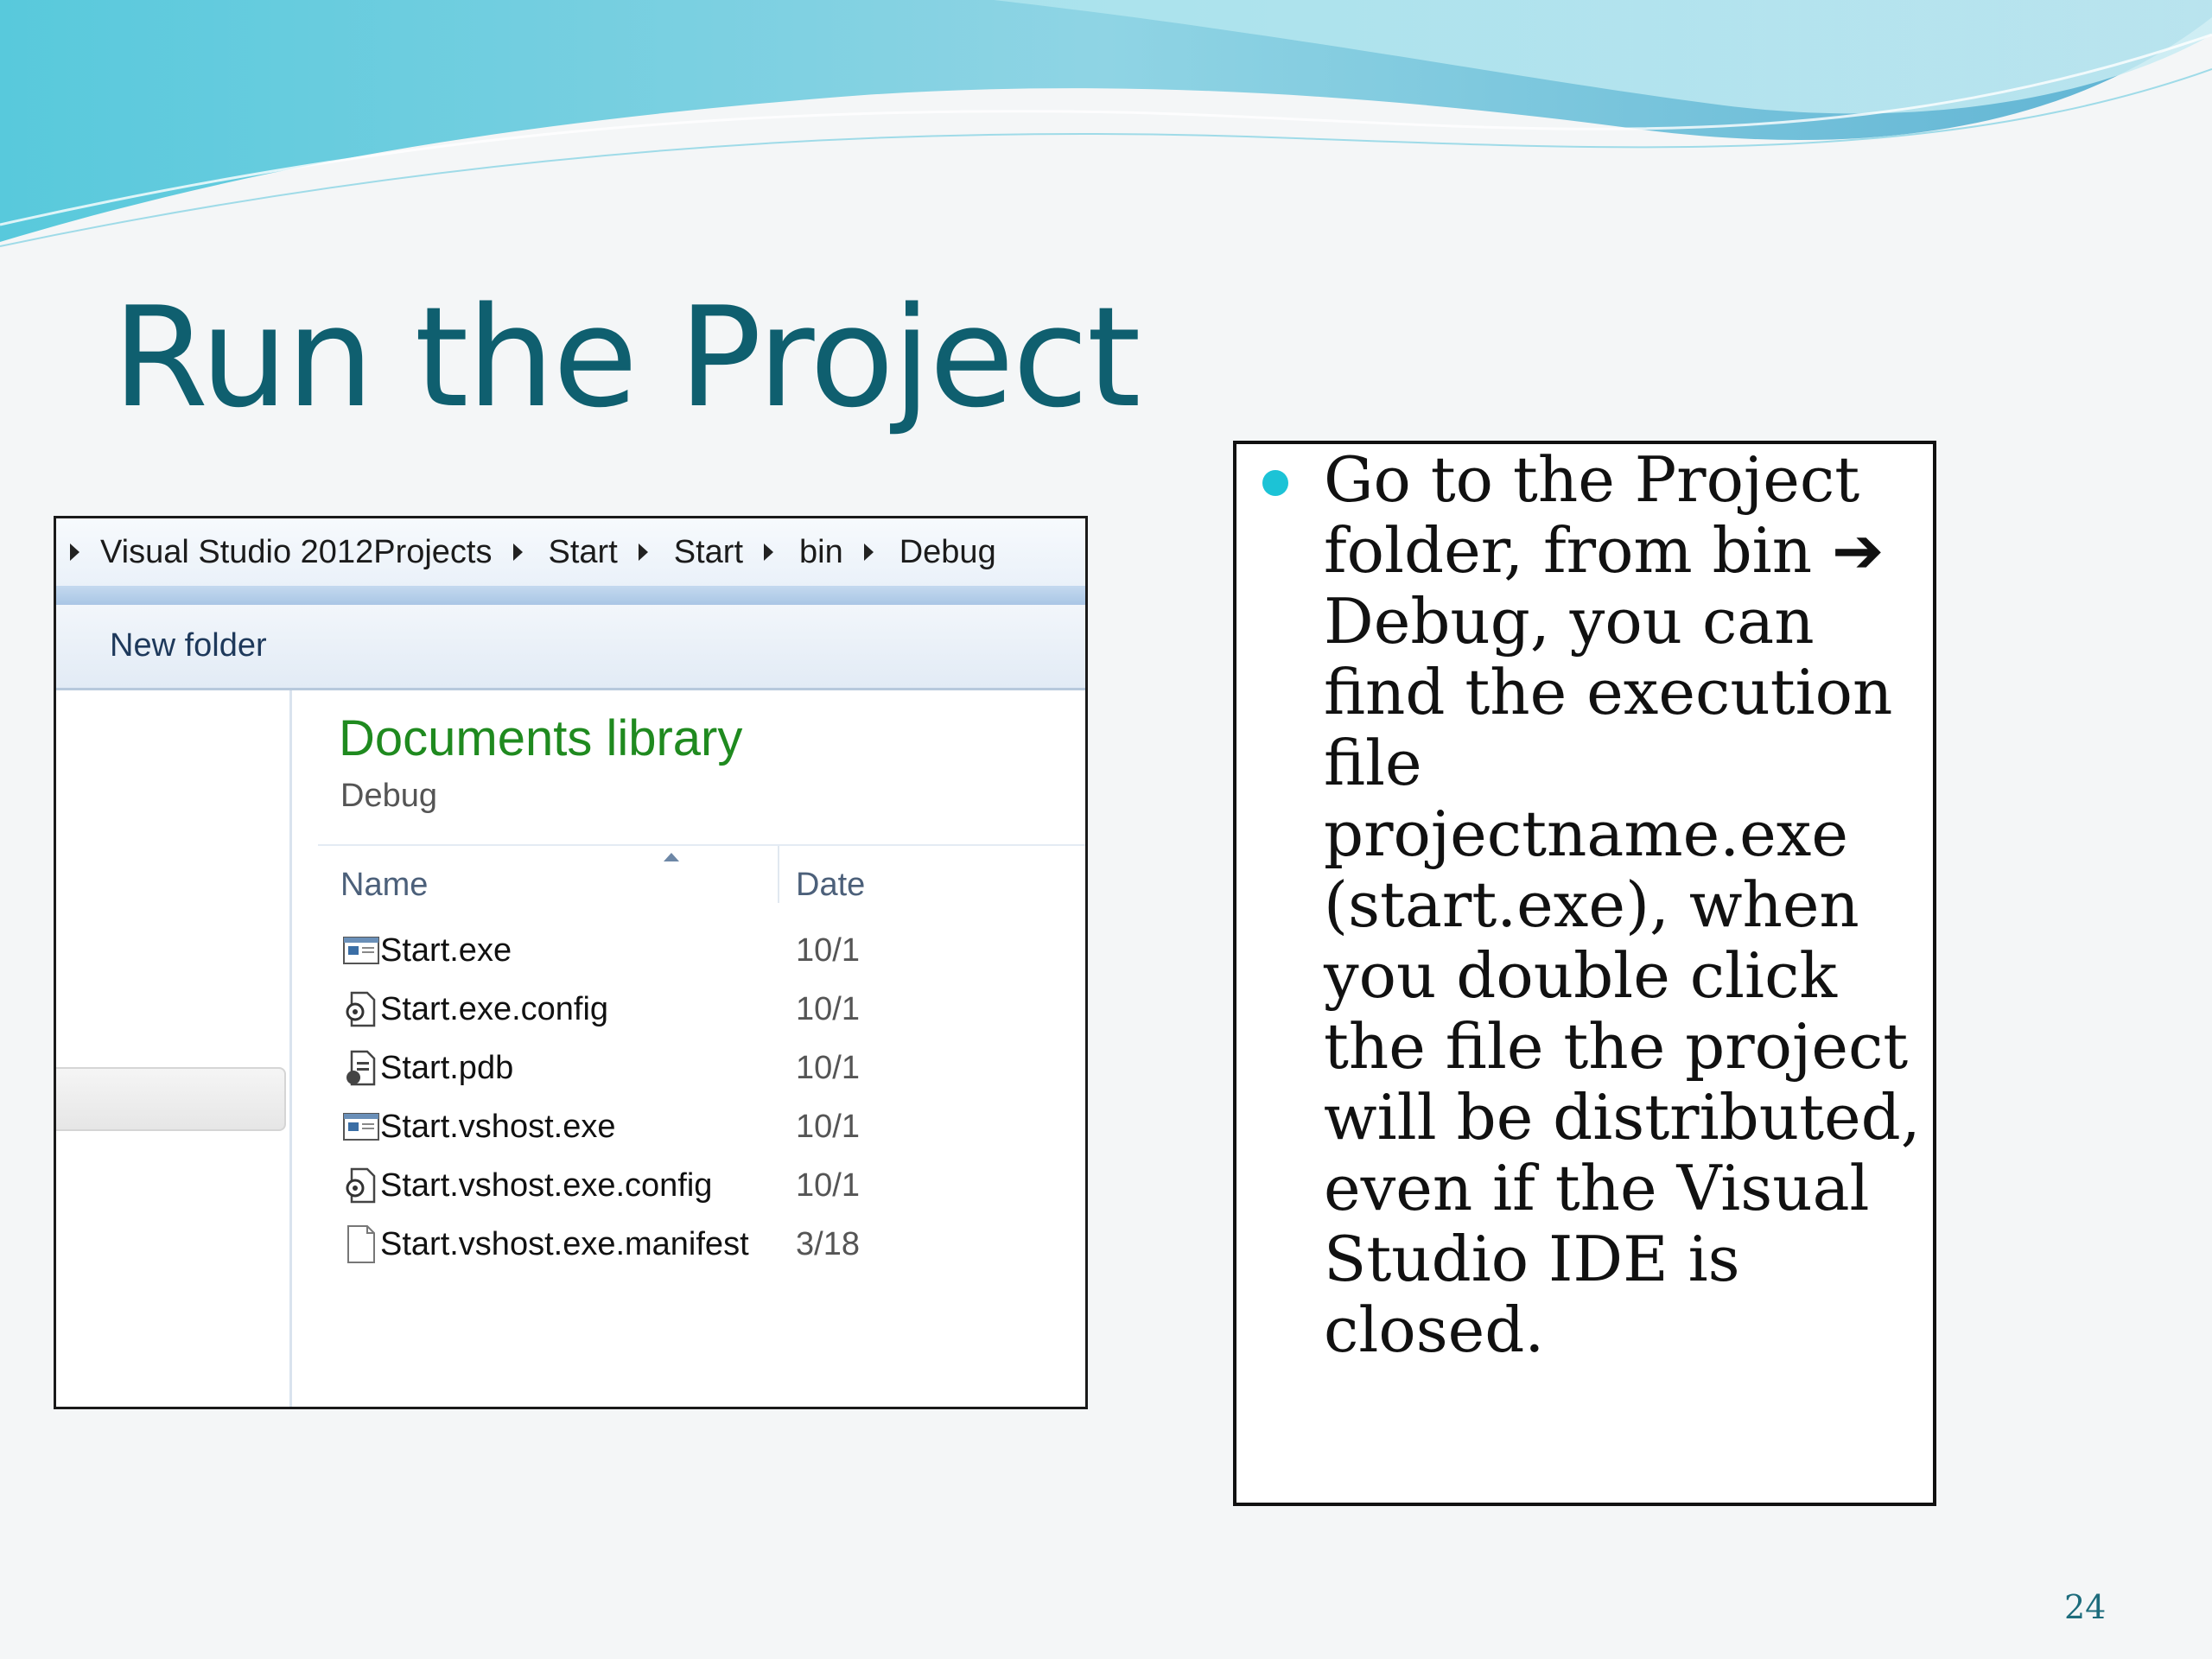  Describe the element at coordinates (1275, 483) in the screenshot. I see `bullet-icon` at that location.